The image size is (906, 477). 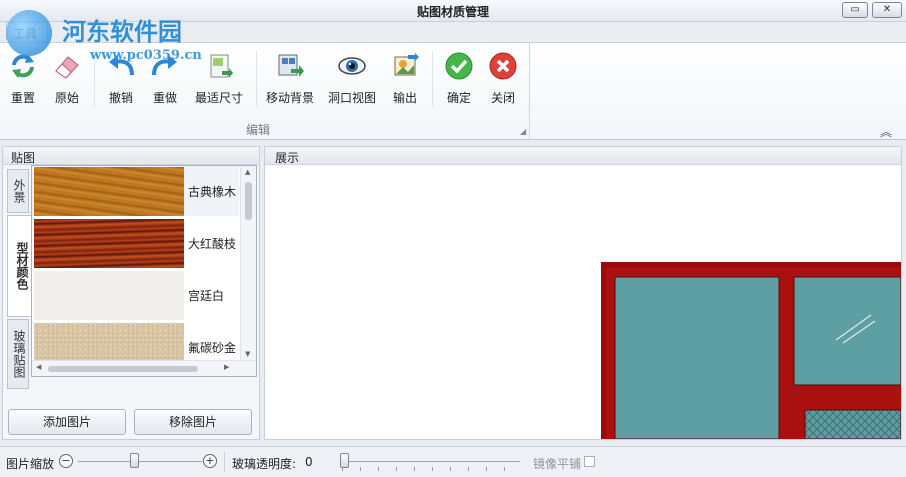 I want to click on list-item-label: 氟碳砂金, so click(x=212, y=348).